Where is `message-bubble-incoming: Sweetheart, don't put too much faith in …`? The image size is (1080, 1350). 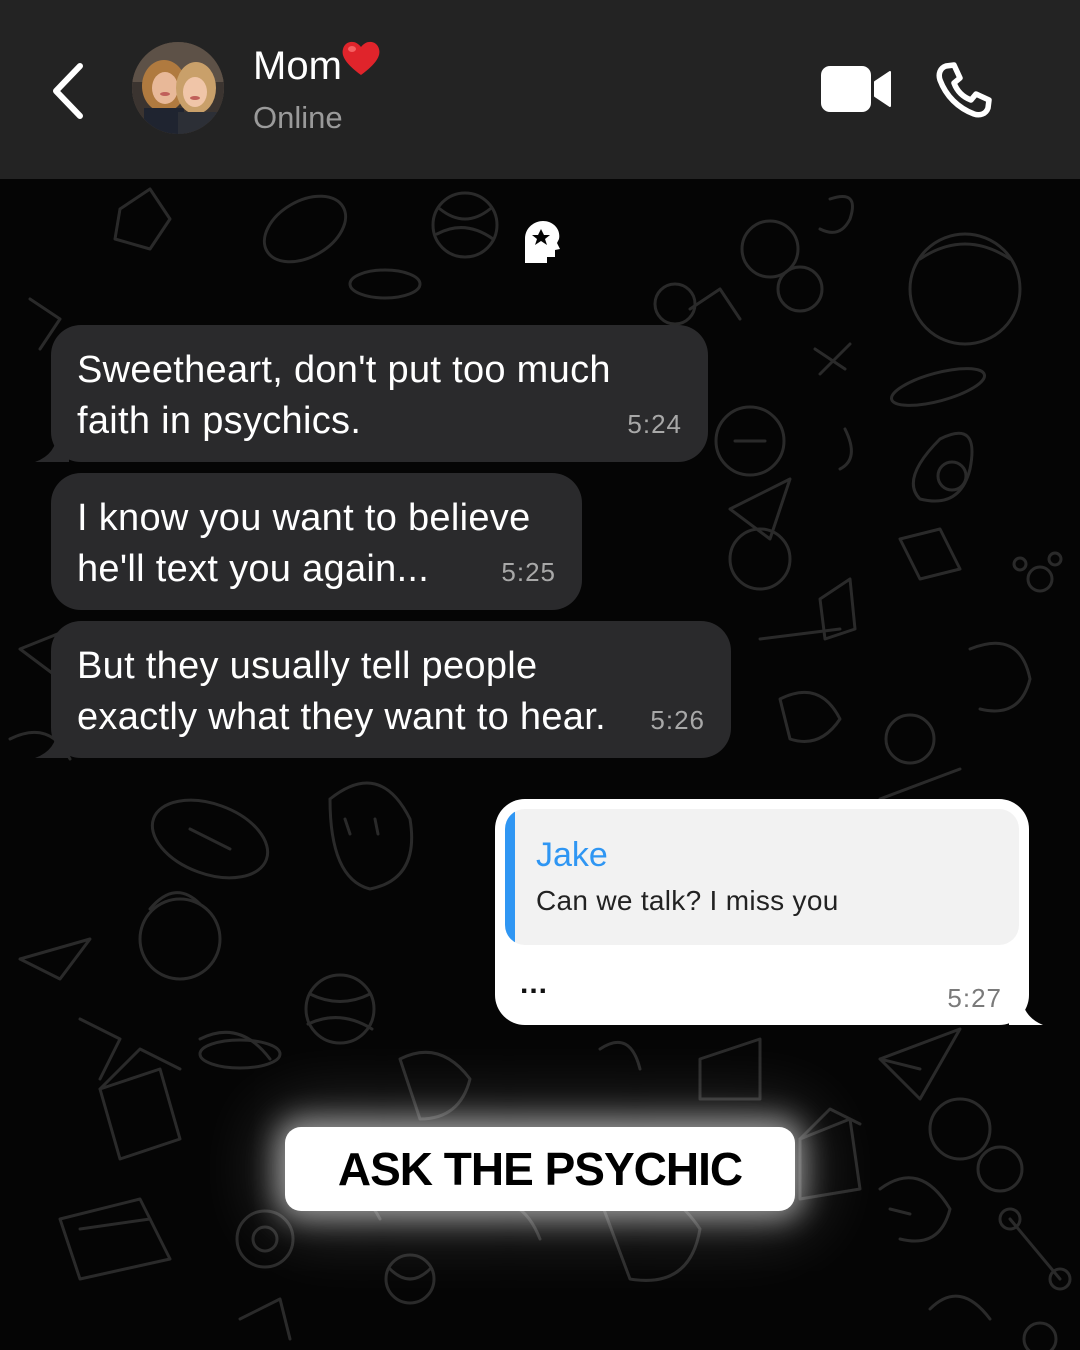 message-bubble-incoming: Sweetheart, don't put too much faith in … is located at coordinates (371, 393).